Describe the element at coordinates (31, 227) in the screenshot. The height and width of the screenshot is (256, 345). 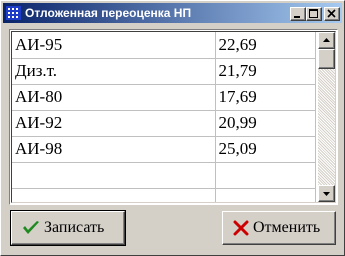
I see `check-icon` at that location.